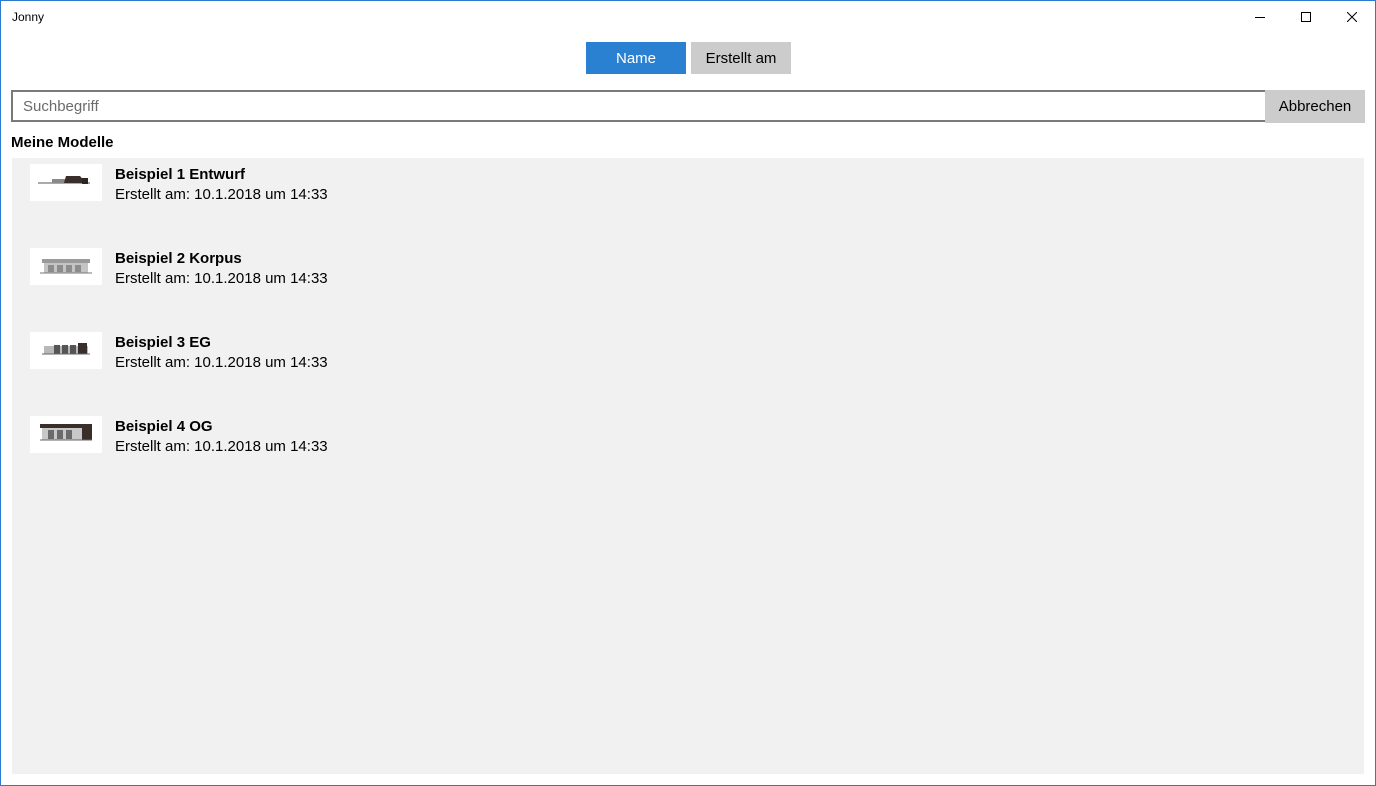 The image size is (1376, 786). I want to click on search-input: Suchbegriff, so click(640, 106).